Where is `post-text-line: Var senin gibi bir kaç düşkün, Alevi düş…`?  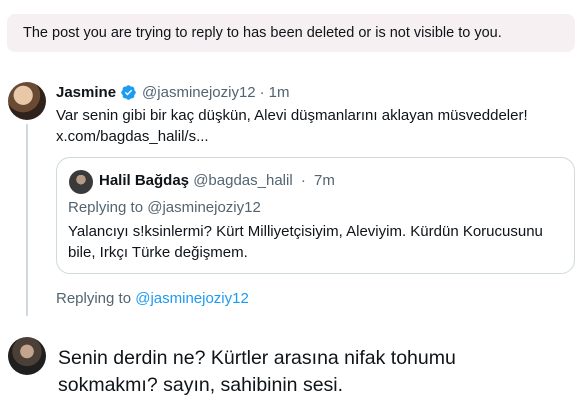
post-text-line: Var senin gibi bir kaç düşkün, Alevi düş… is located at coordinates (292, 115).